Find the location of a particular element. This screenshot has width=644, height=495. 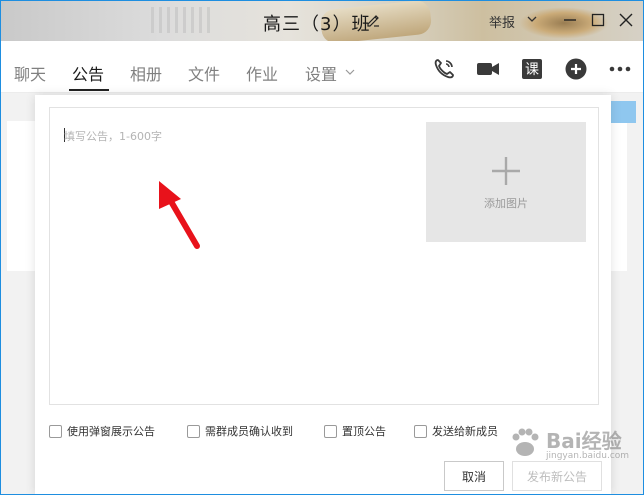

option-label: 发送给新成员 is located at coordinates (465, 431).